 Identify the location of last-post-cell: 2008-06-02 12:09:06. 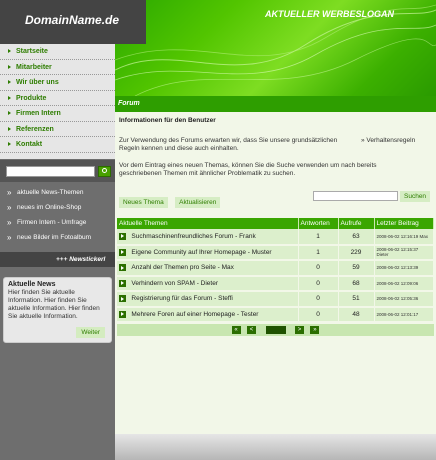
(404, 283).